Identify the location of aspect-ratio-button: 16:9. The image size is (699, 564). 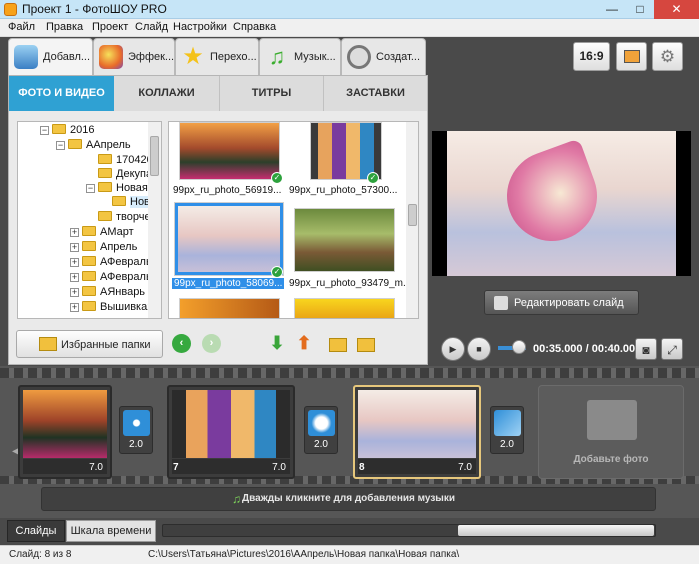
(591, 56).